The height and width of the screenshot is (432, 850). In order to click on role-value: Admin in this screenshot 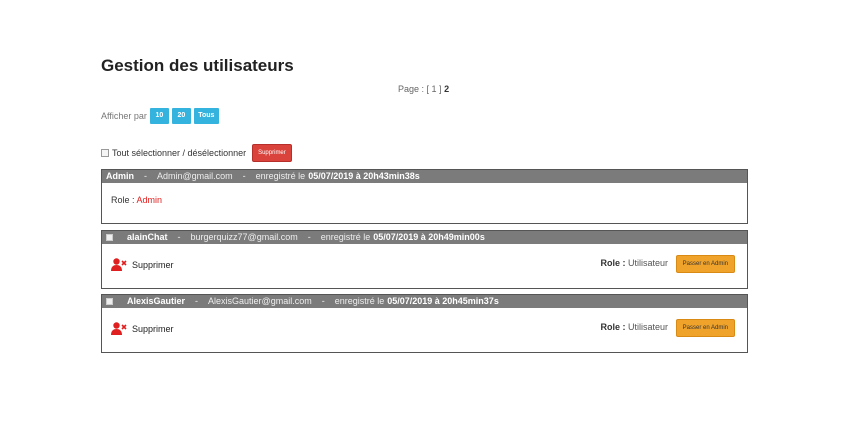, I will do `click(149, 200)`.